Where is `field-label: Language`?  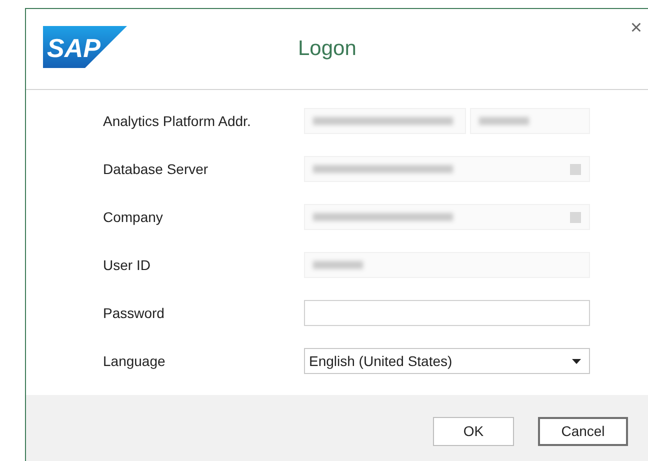
field-label: Language is located at coordinates (134, 361).